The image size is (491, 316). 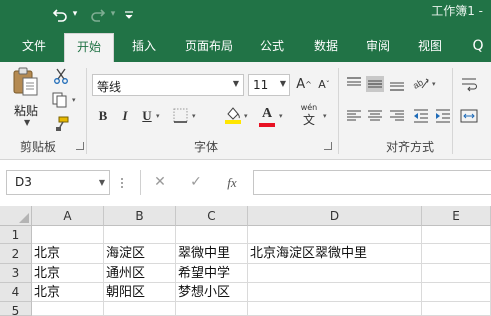 What do you see at coordinates (74, 100) in the screenshot?
I see `copy-dropdown-icon: ▾` at bounding box center [74, 100].